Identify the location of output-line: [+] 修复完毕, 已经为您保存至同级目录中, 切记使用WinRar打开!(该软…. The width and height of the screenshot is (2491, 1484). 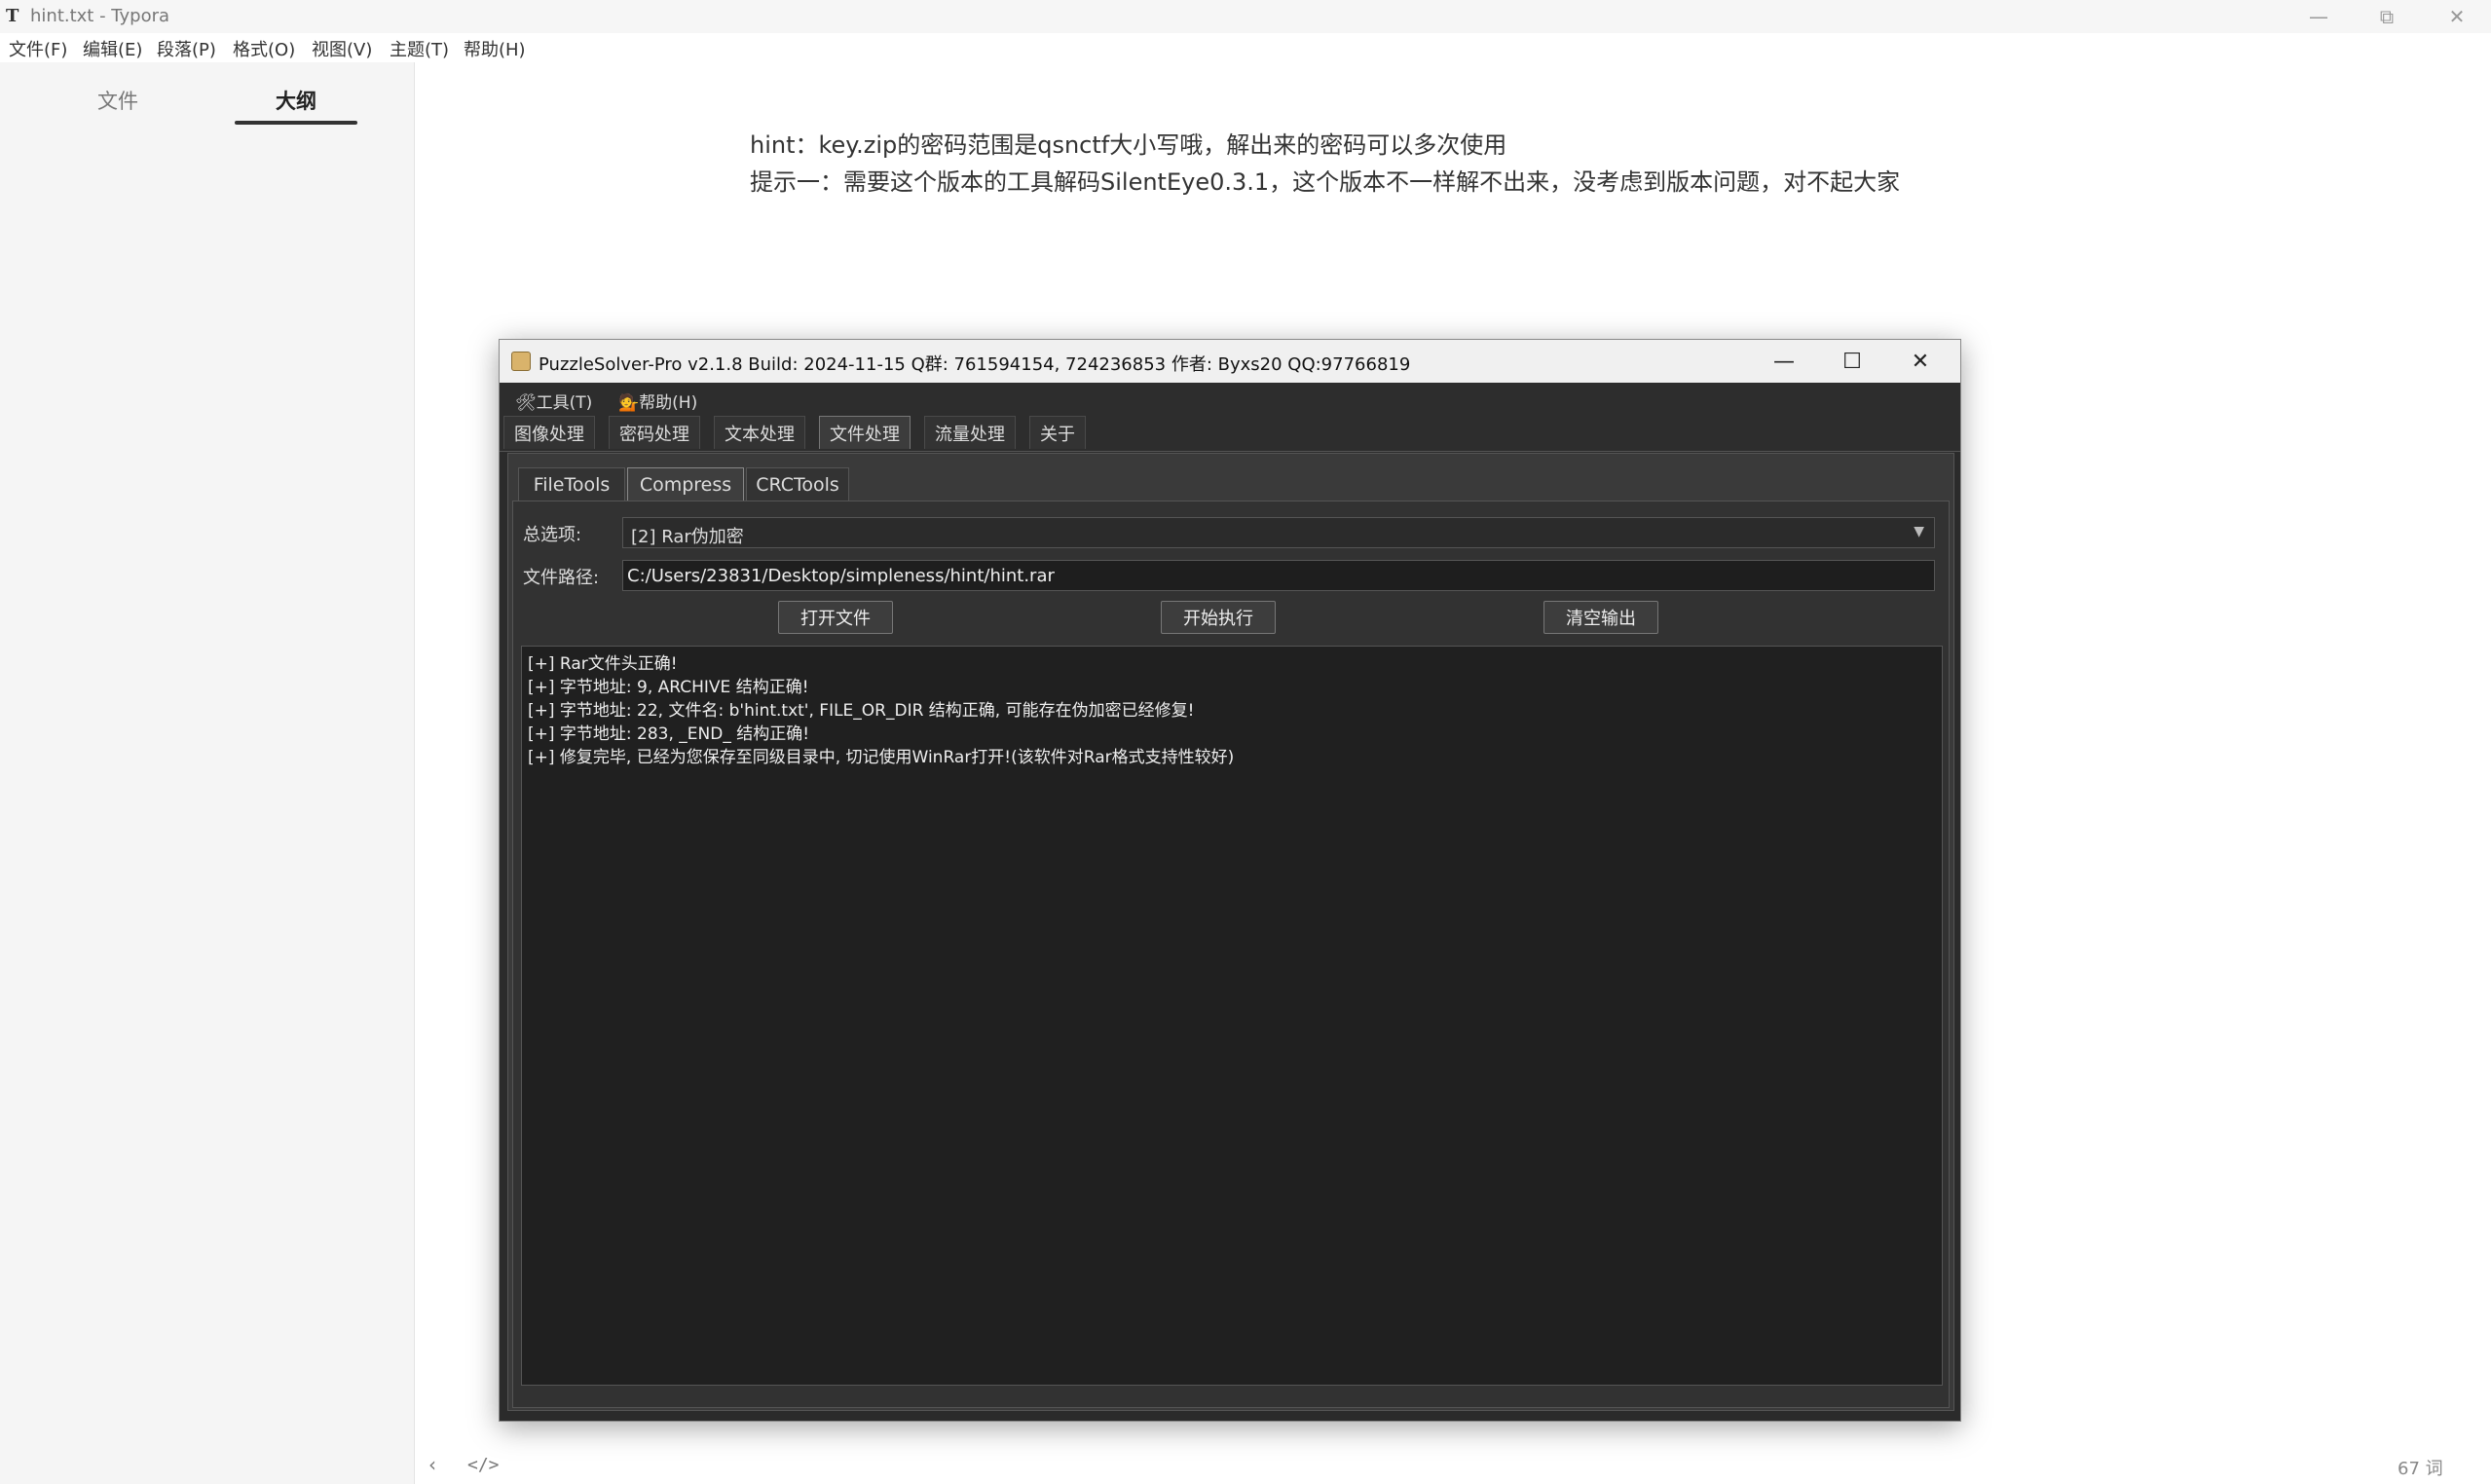
(881, 757).